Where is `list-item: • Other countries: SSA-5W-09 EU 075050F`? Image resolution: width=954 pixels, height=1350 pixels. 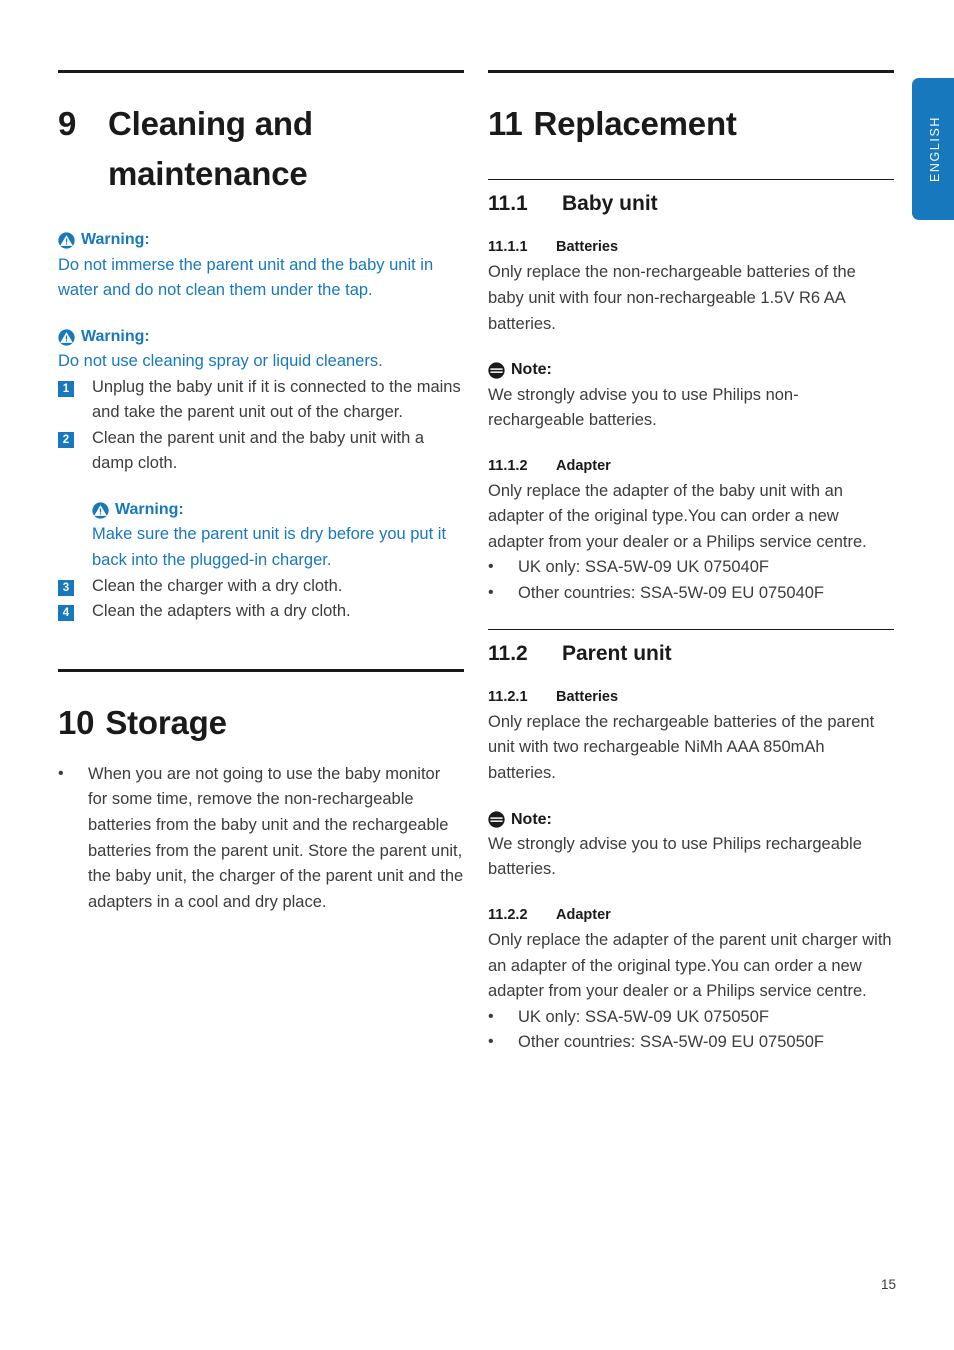
list-item: • Other countries: SSA-5W-09 EU 075050F is located at coordinates (691, 1043).